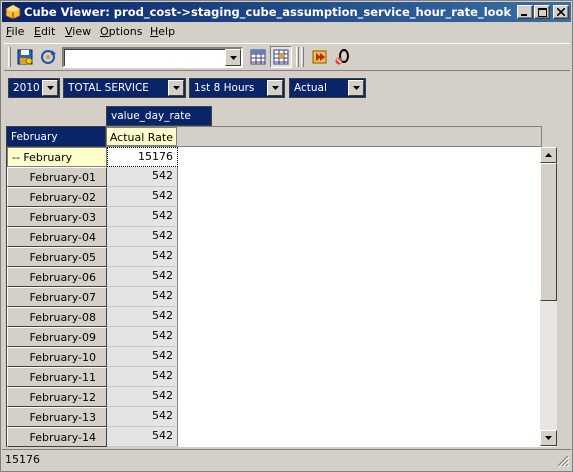 Image resolution: width=573 pixels, height=472 pixels. I want to click on save-view-icon, so click(25, 57).